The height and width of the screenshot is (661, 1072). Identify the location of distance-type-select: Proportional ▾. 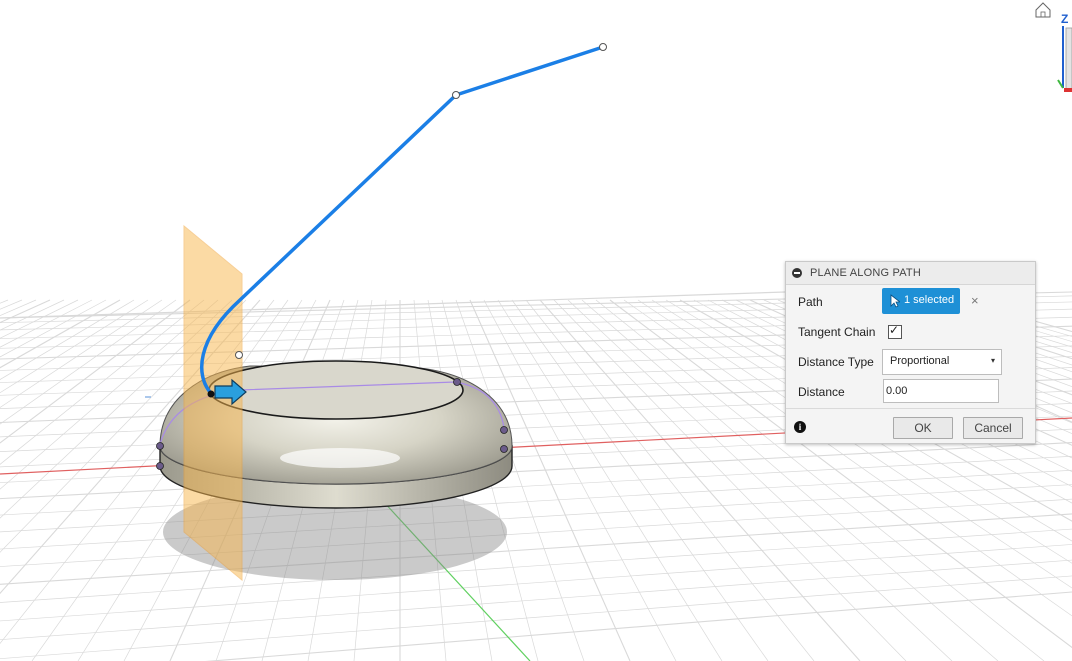
(942, 362).